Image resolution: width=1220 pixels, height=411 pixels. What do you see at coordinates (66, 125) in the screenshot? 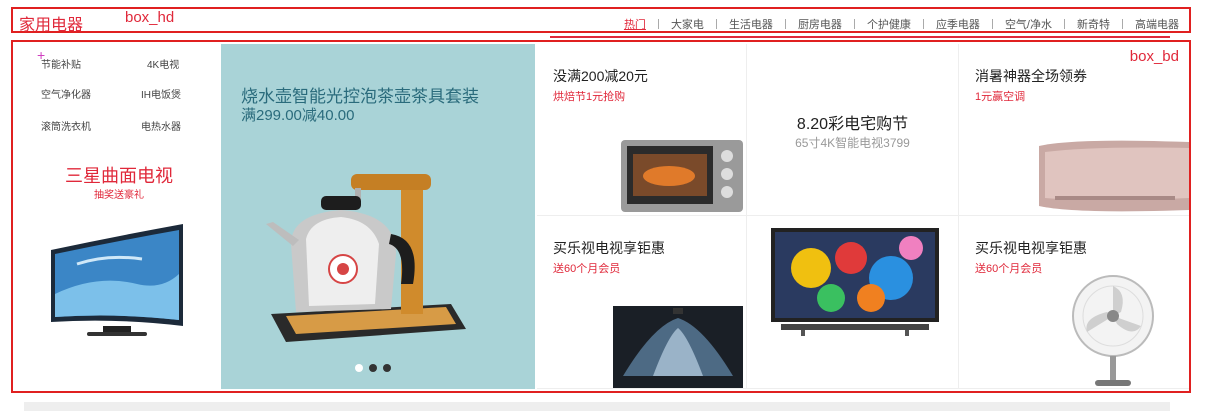
I see `category-link: 滚筒洗衣机` at bounding box center [66, 125].